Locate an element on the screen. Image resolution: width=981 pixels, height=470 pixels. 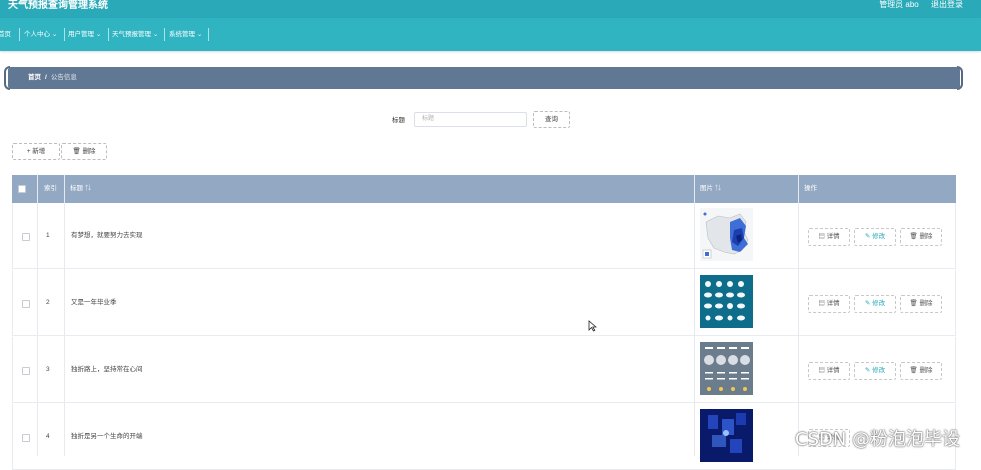
nav-item-label: 首页 is located at coordinates (5, 34).